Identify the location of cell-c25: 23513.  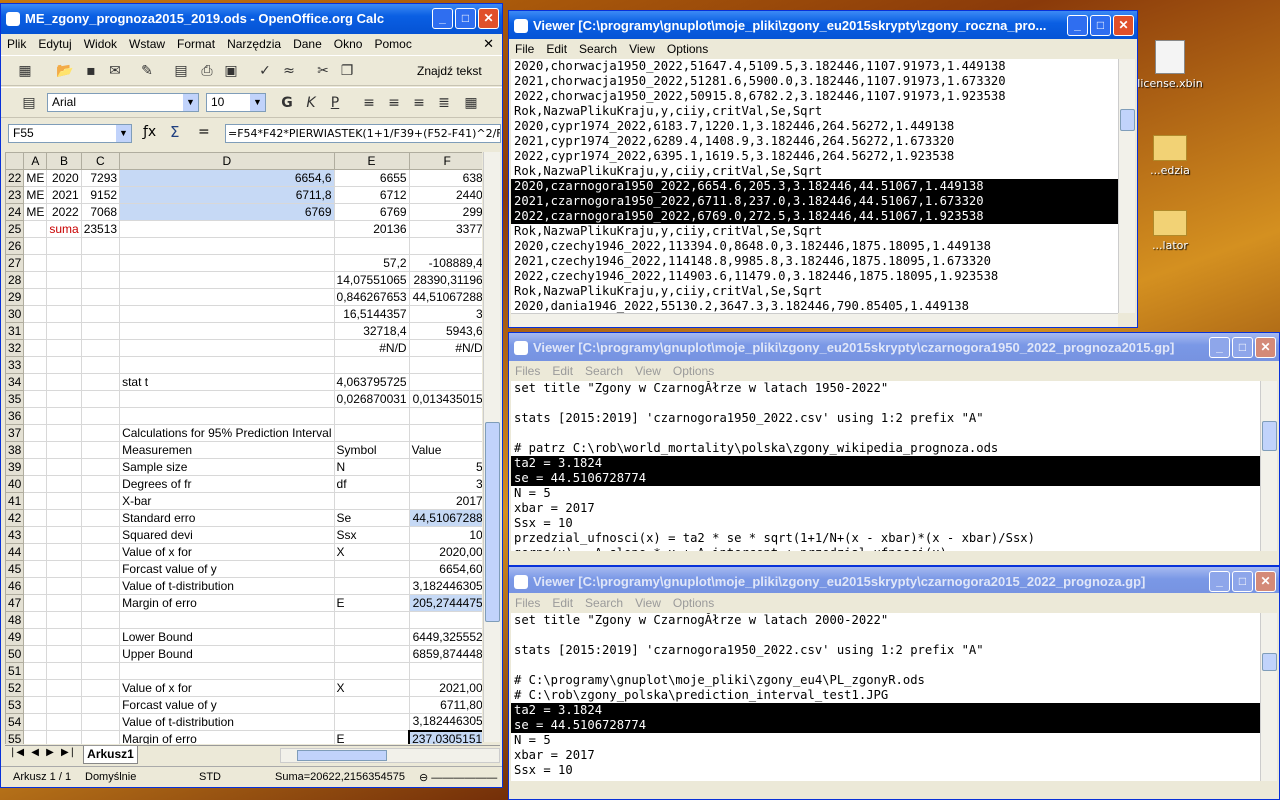
(100, 229).